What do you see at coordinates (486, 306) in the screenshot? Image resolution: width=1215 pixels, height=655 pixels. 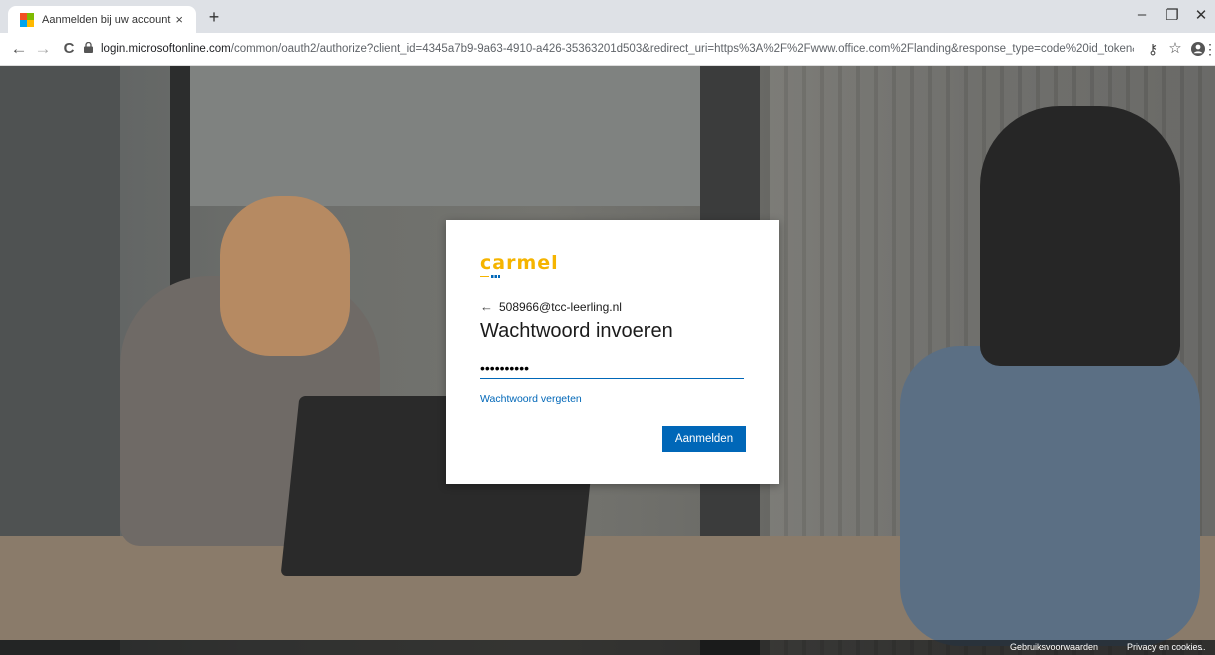 I see `back-arrow-icon: ←` at bounding box center [486, 306].